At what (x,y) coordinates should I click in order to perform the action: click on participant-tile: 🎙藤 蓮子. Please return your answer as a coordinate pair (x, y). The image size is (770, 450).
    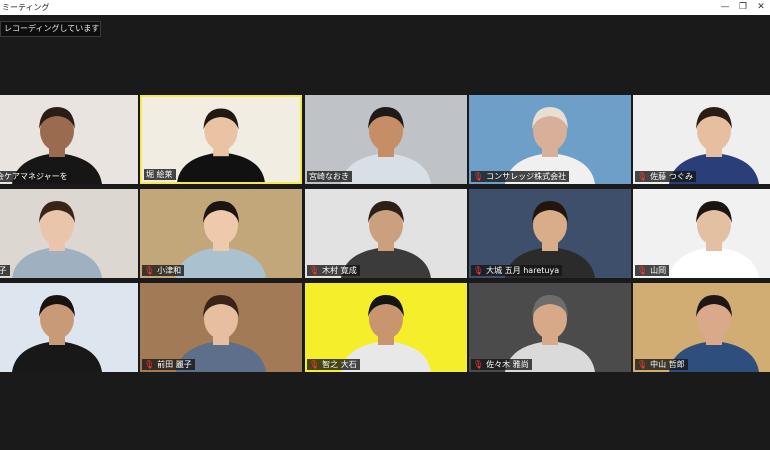
    Looking at the image, I should click on (69, 233).